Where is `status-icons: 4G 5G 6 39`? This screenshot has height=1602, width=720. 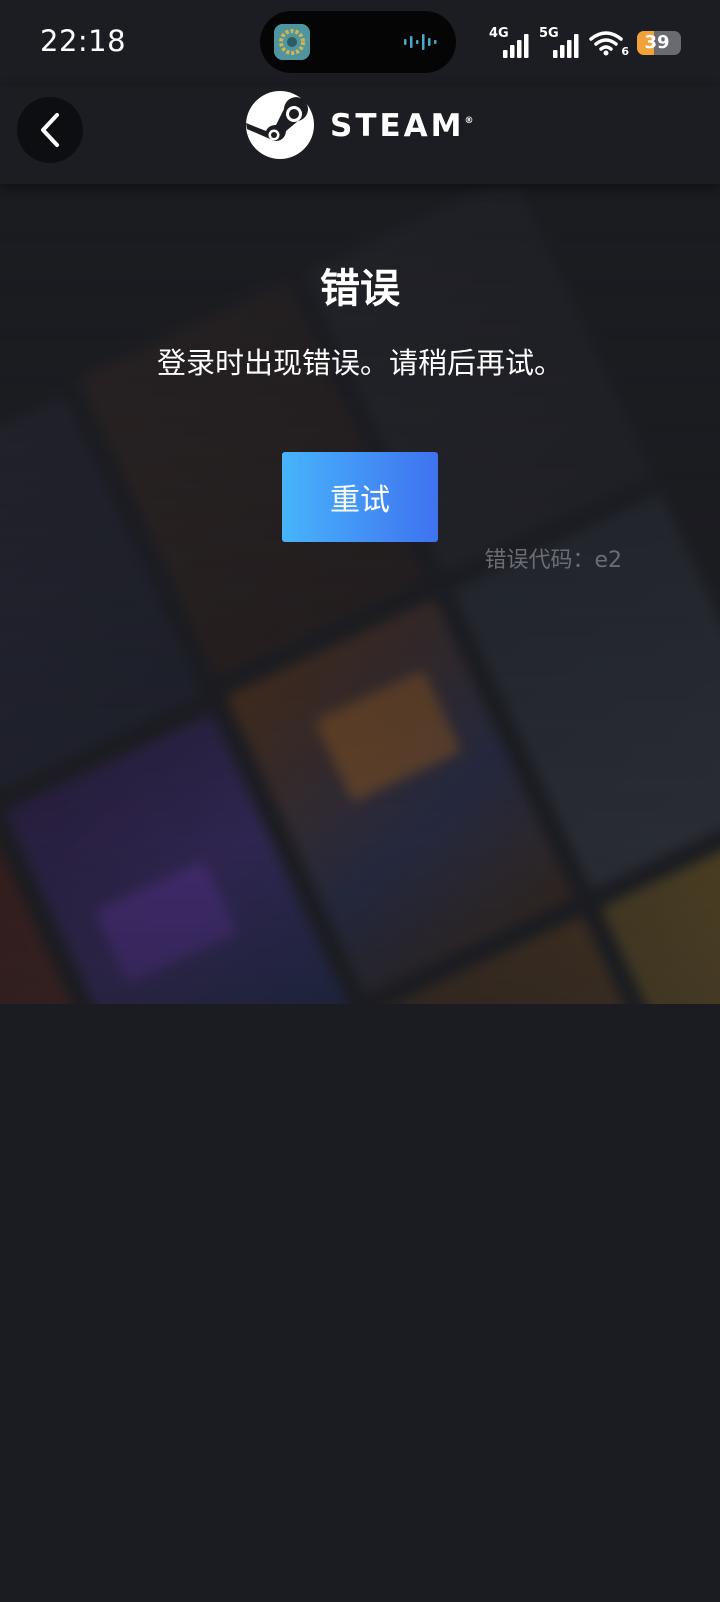
status-icons: 4G 5G 6 39 is located at coordinates (585, 43).